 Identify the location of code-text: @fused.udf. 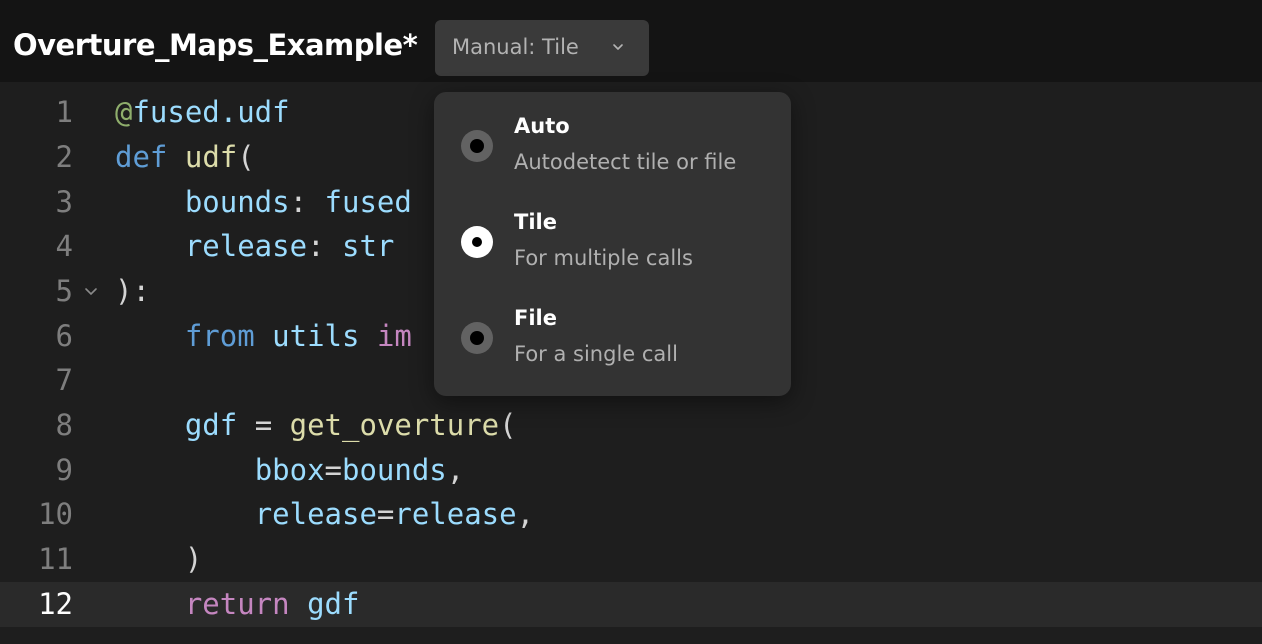
(202, 112).